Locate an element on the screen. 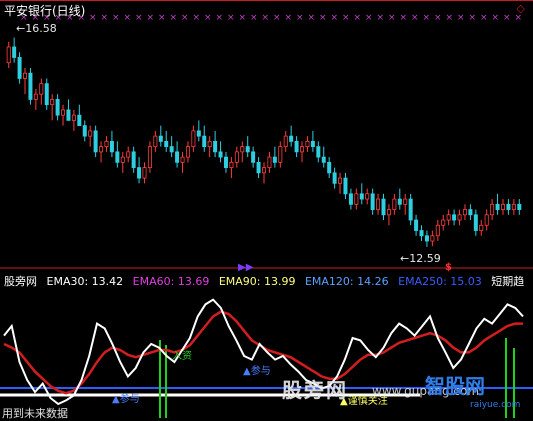 The width and height of the screenshot is (533, 421). watermark-gupang: 股旁网 is located at coordinates (315, 390).